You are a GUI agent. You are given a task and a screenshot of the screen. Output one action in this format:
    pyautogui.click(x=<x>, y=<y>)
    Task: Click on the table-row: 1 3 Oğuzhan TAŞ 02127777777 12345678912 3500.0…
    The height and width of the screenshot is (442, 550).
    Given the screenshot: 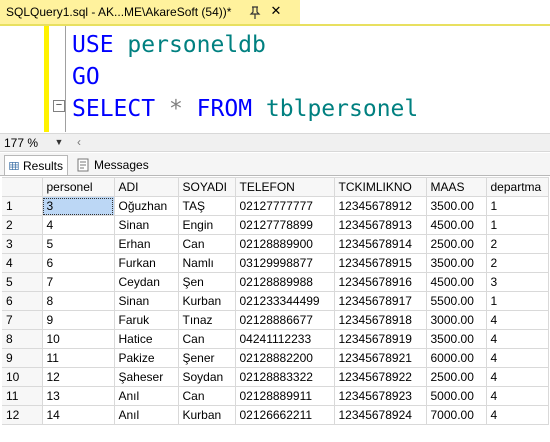 What is the action you would take?
    pyautogui.click(x=275, y=206)
    